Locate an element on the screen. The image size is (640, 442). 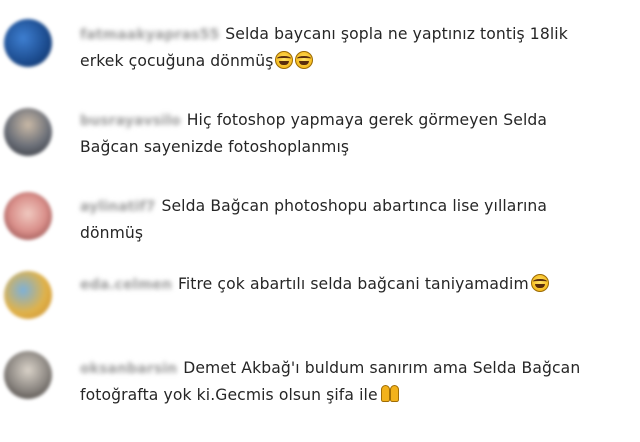
username-link: oksanbarsin is located at coordinates (128, 369).